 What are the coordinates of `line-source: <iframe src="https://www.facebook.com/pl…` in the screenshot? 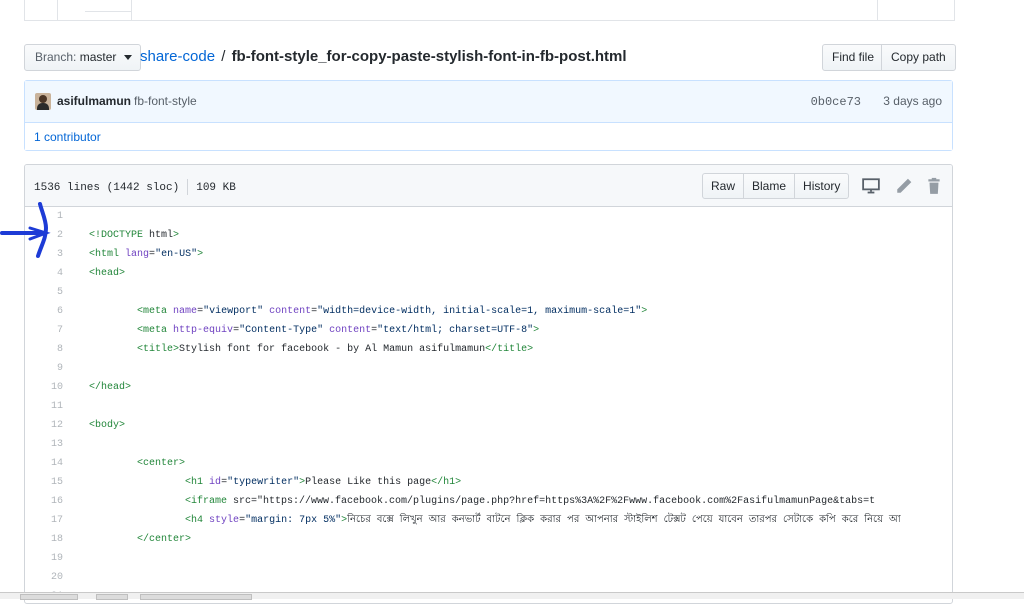 It's located at (530, 501).